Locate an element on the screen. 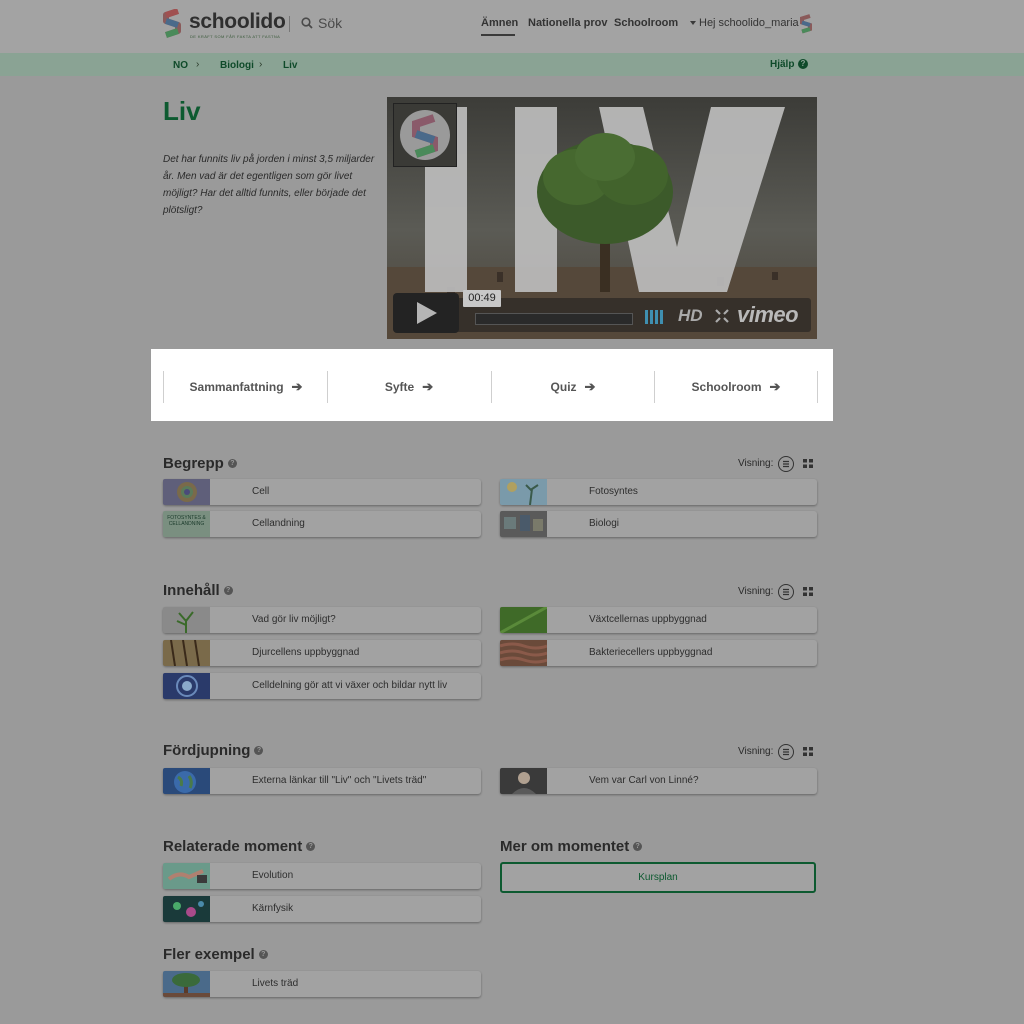  list-item-label: Vem var Carl von Linné? is located at coordinates (644, 780).